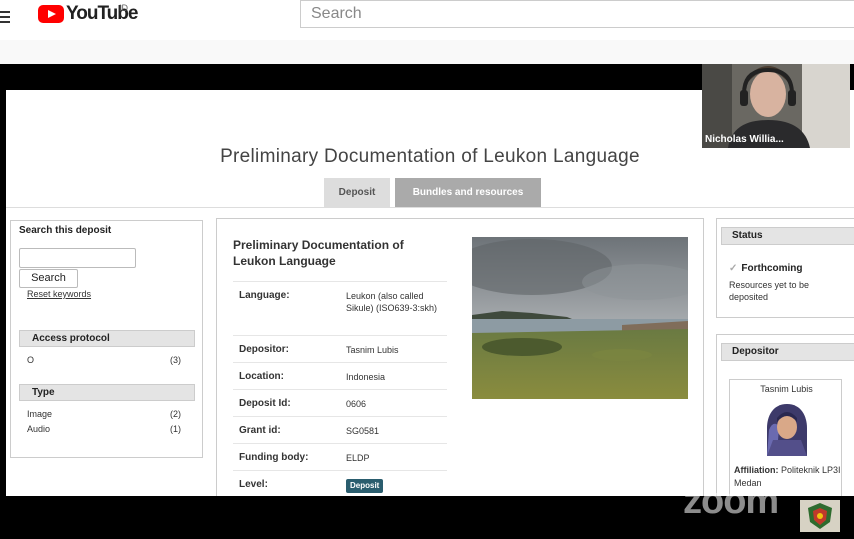 Image resolution: width=854 pixels, height=539 pixels. Describe the element at coordinates (357, 192) in the screenshot. I see `tab-deposit: Deposit` at that location.